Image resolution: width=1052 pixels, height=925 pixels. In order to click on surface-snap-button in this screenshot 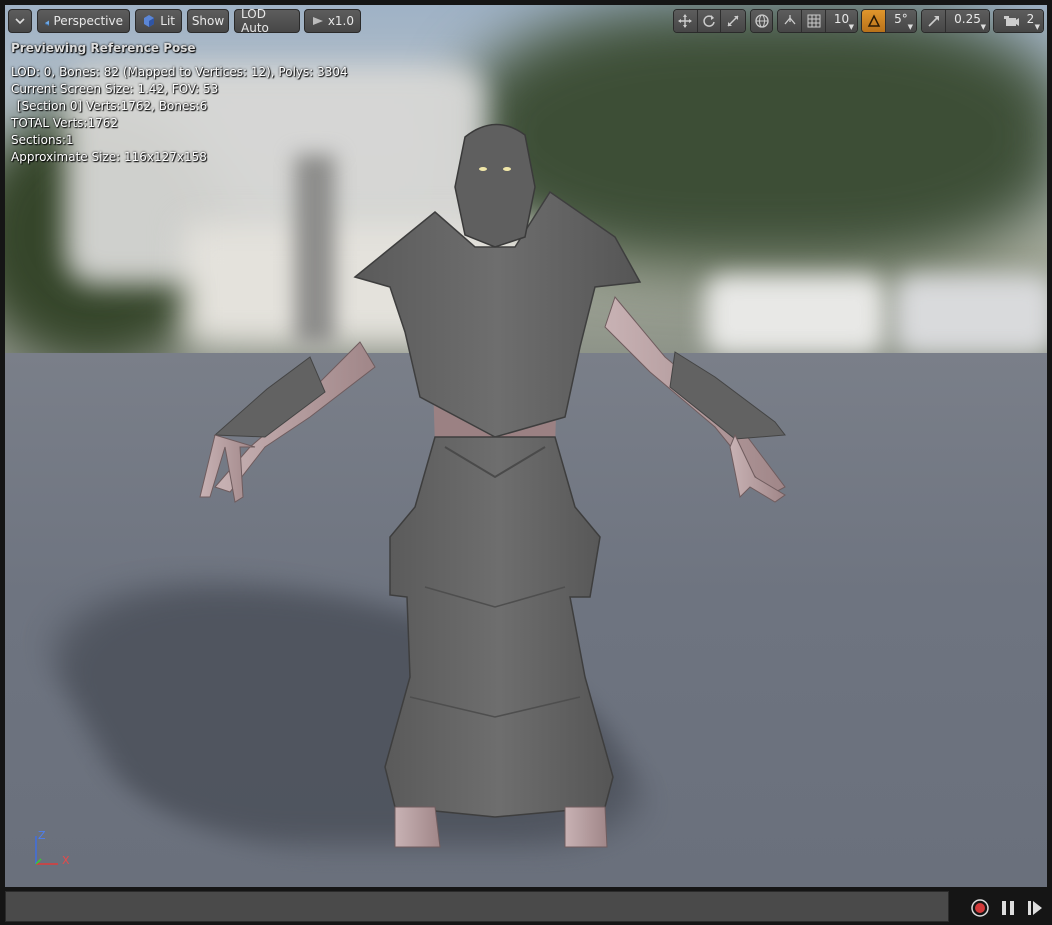, I will do `click(790, 21)`.